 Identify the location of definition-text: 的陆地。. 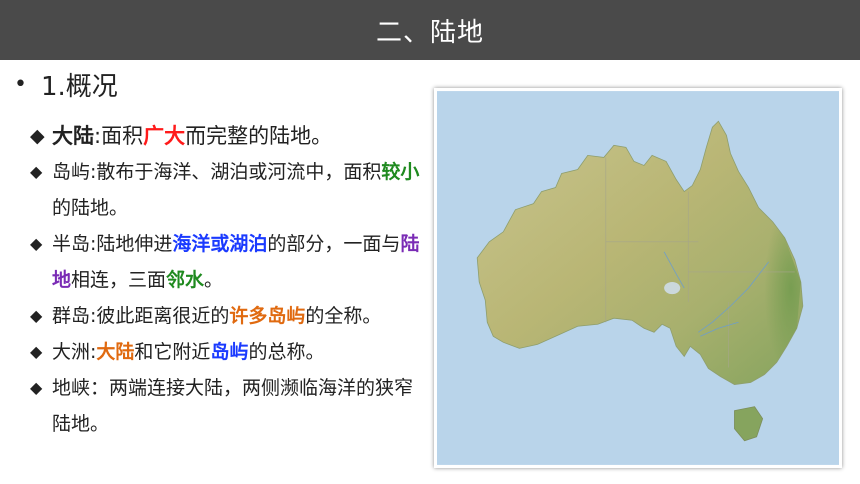
(90, 208).